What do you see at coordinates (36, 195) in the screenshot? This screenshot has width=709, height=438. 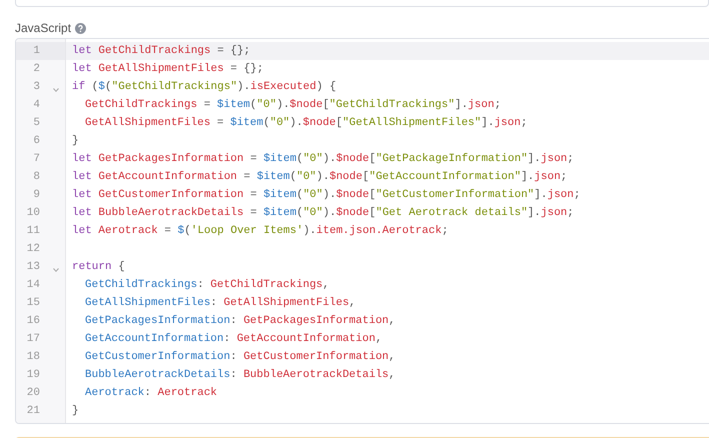 I see `line-number: 9` at bounding box center [36, 195].